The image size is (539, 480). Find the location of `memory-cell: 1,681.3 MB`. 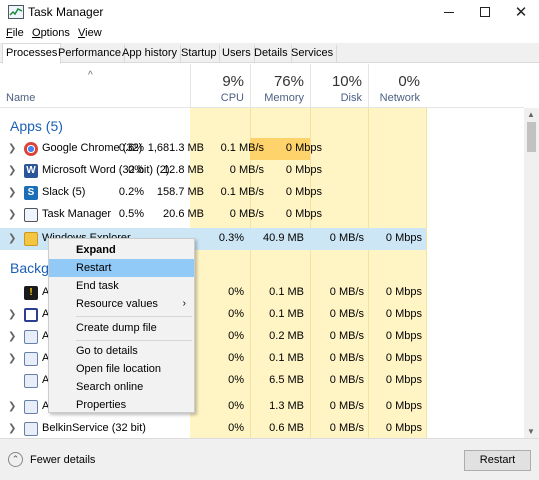

memory-cell: 1,681.3 MB is located at coordinates (175, 148).